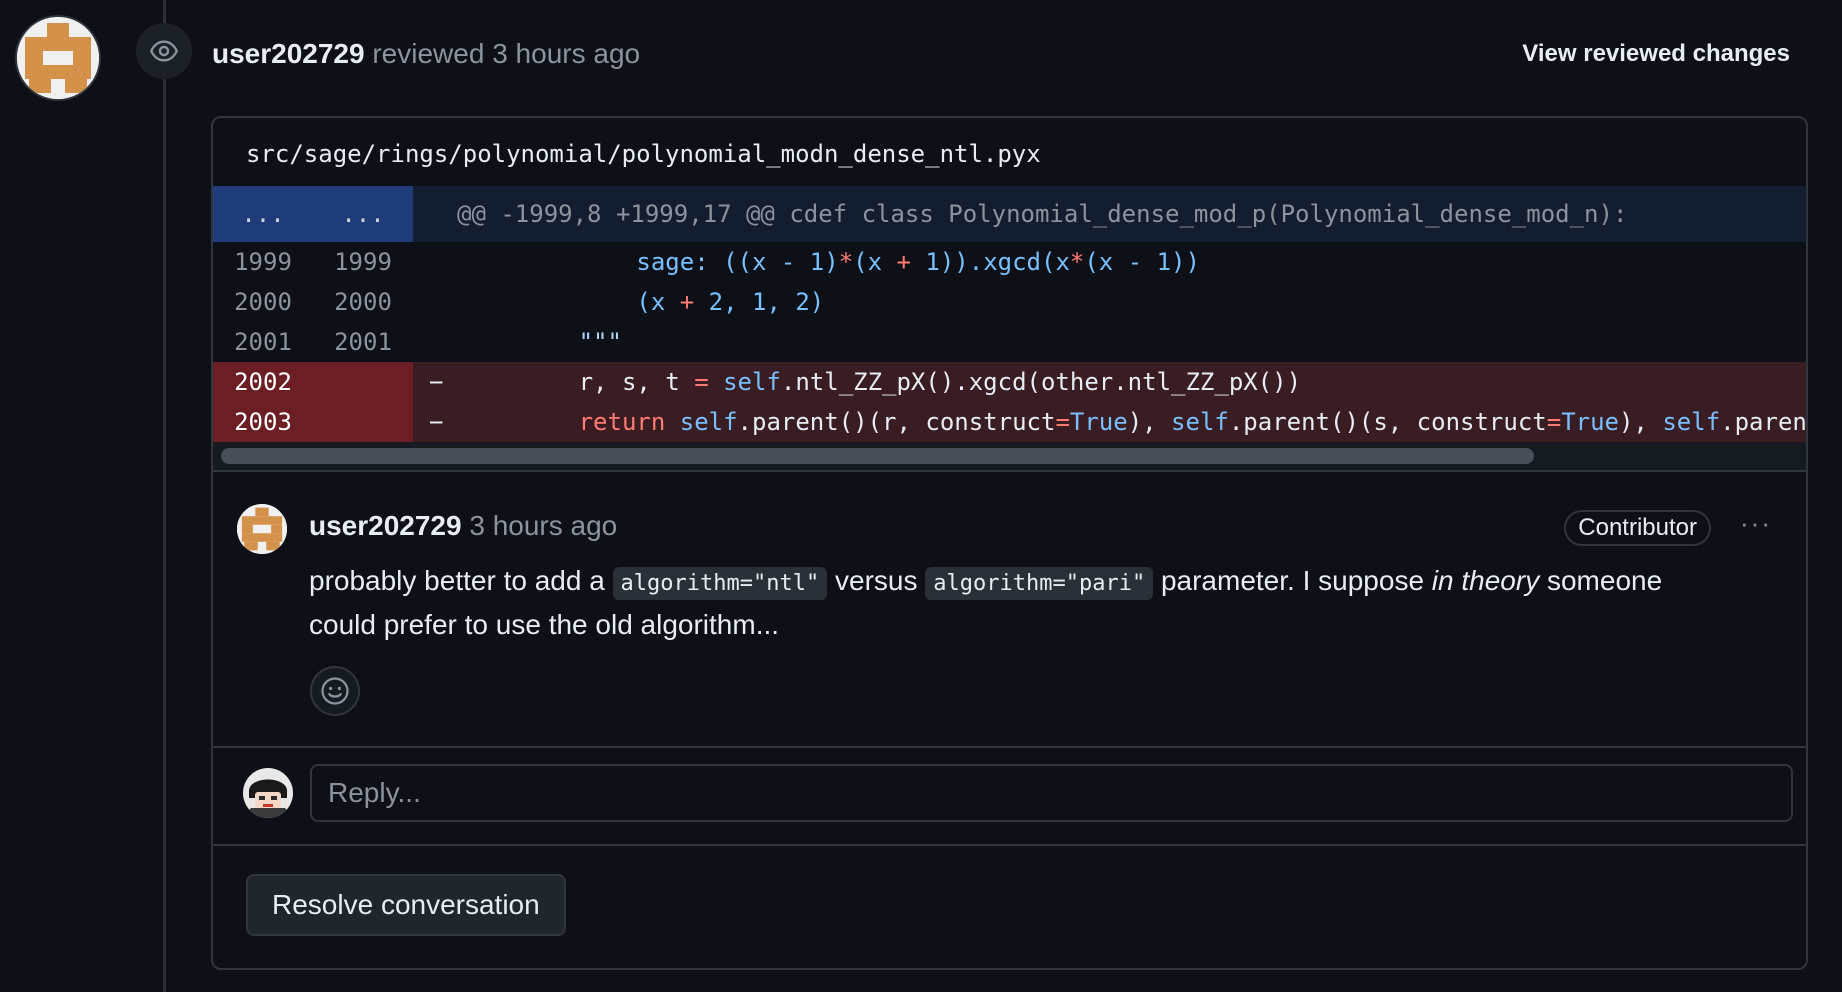 The image size is (1842, 992). What do you see at coordinates (1756, 523) in the screenshot?
I see `comment-options-button: ···` at bounding box center [1756, 523].